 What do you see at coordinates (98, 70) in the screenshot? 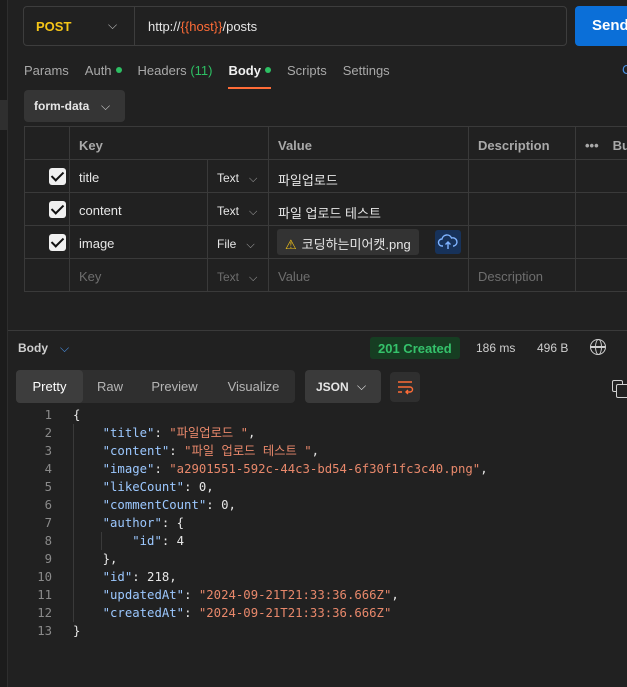
I see `tab-label: Auth` at bounding box center [98, 70].